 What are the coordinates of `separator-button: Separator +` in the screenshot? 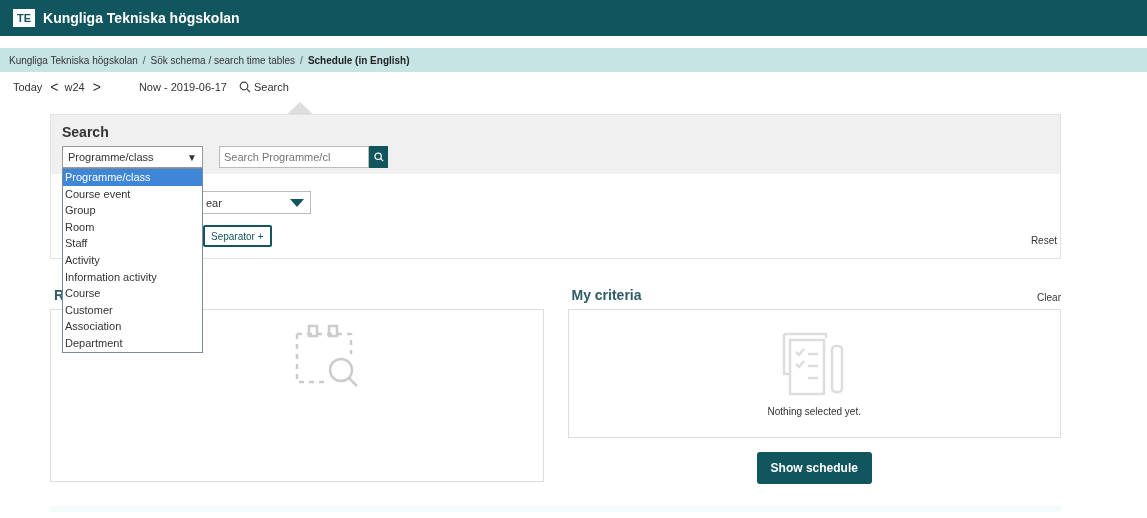 It's located at (237, 236).